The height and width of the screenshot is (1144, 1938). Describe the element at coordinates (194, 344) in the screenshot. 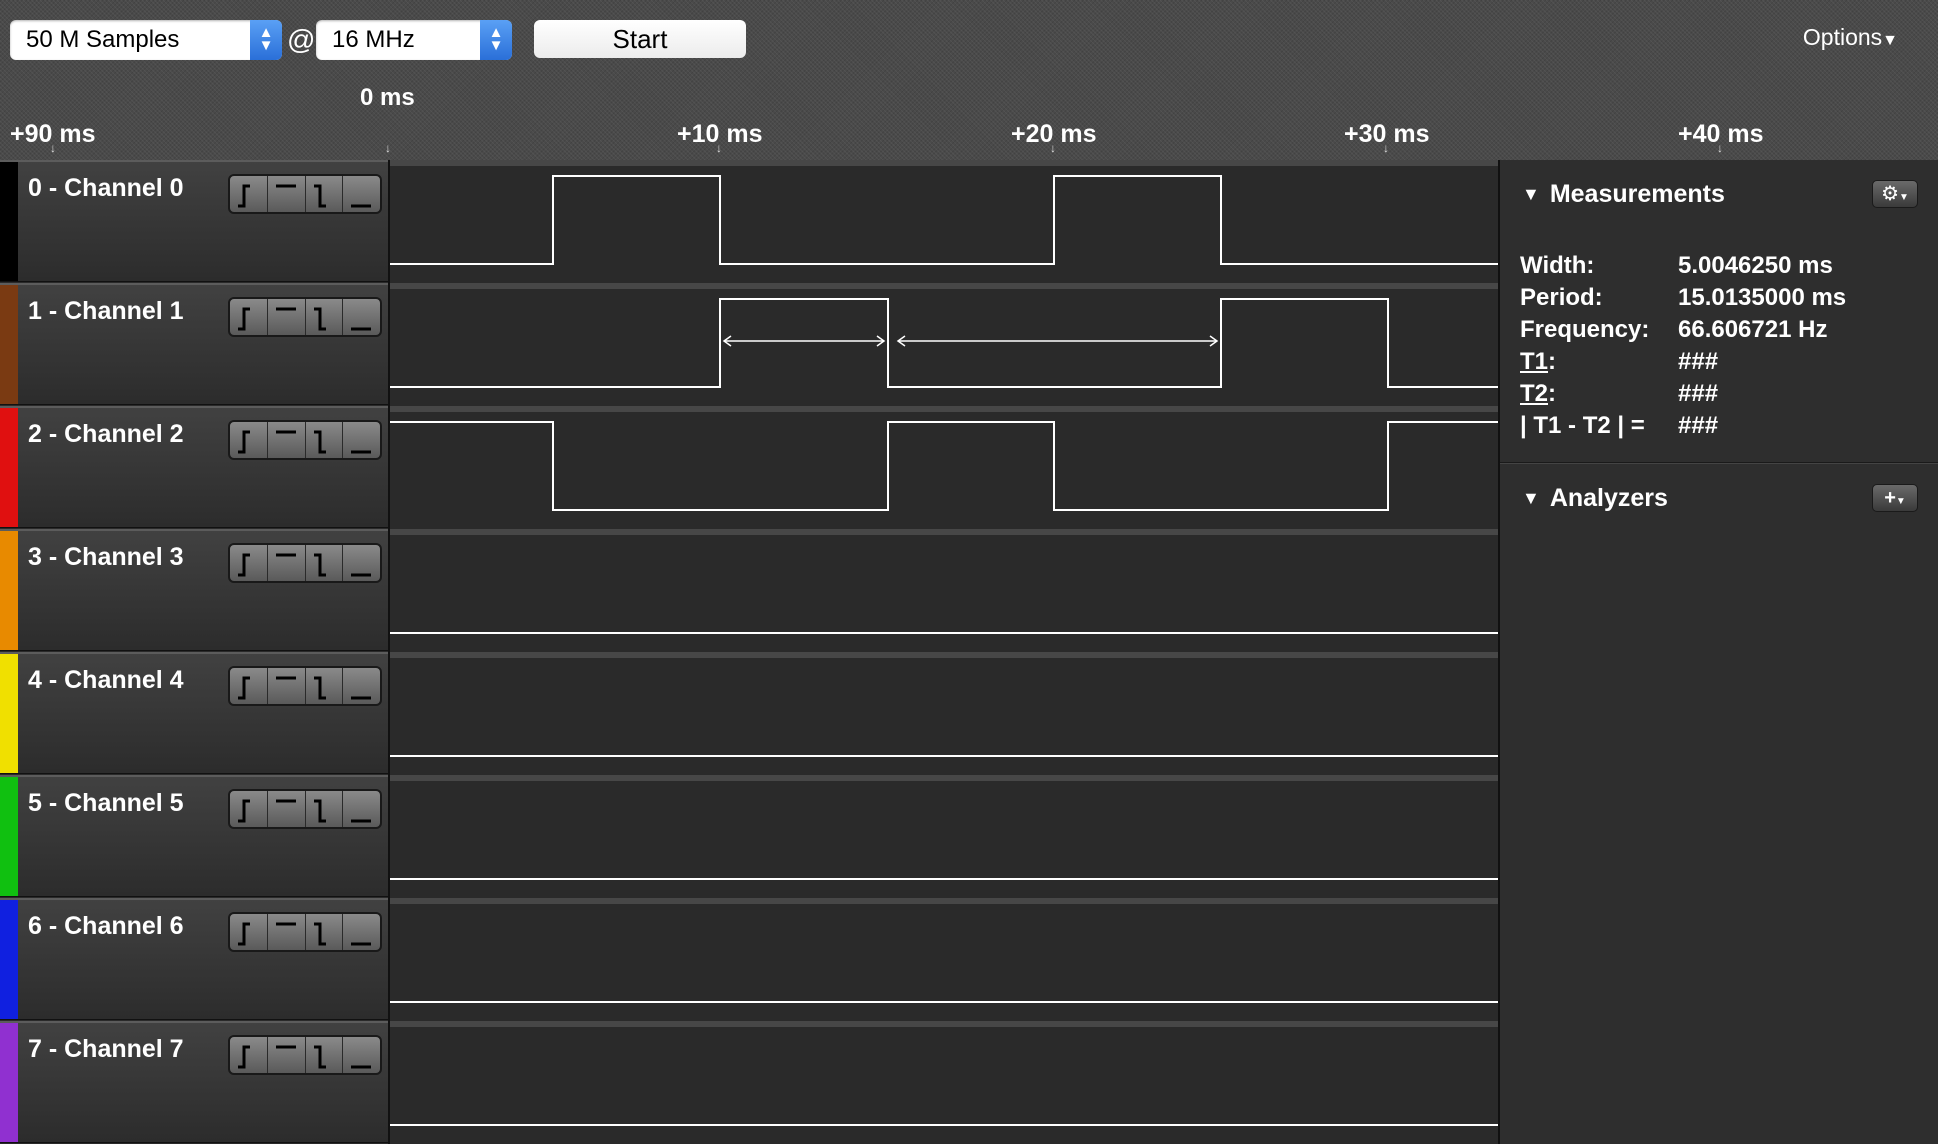

I see `channel-row: 1 - Channel 1` at that location.